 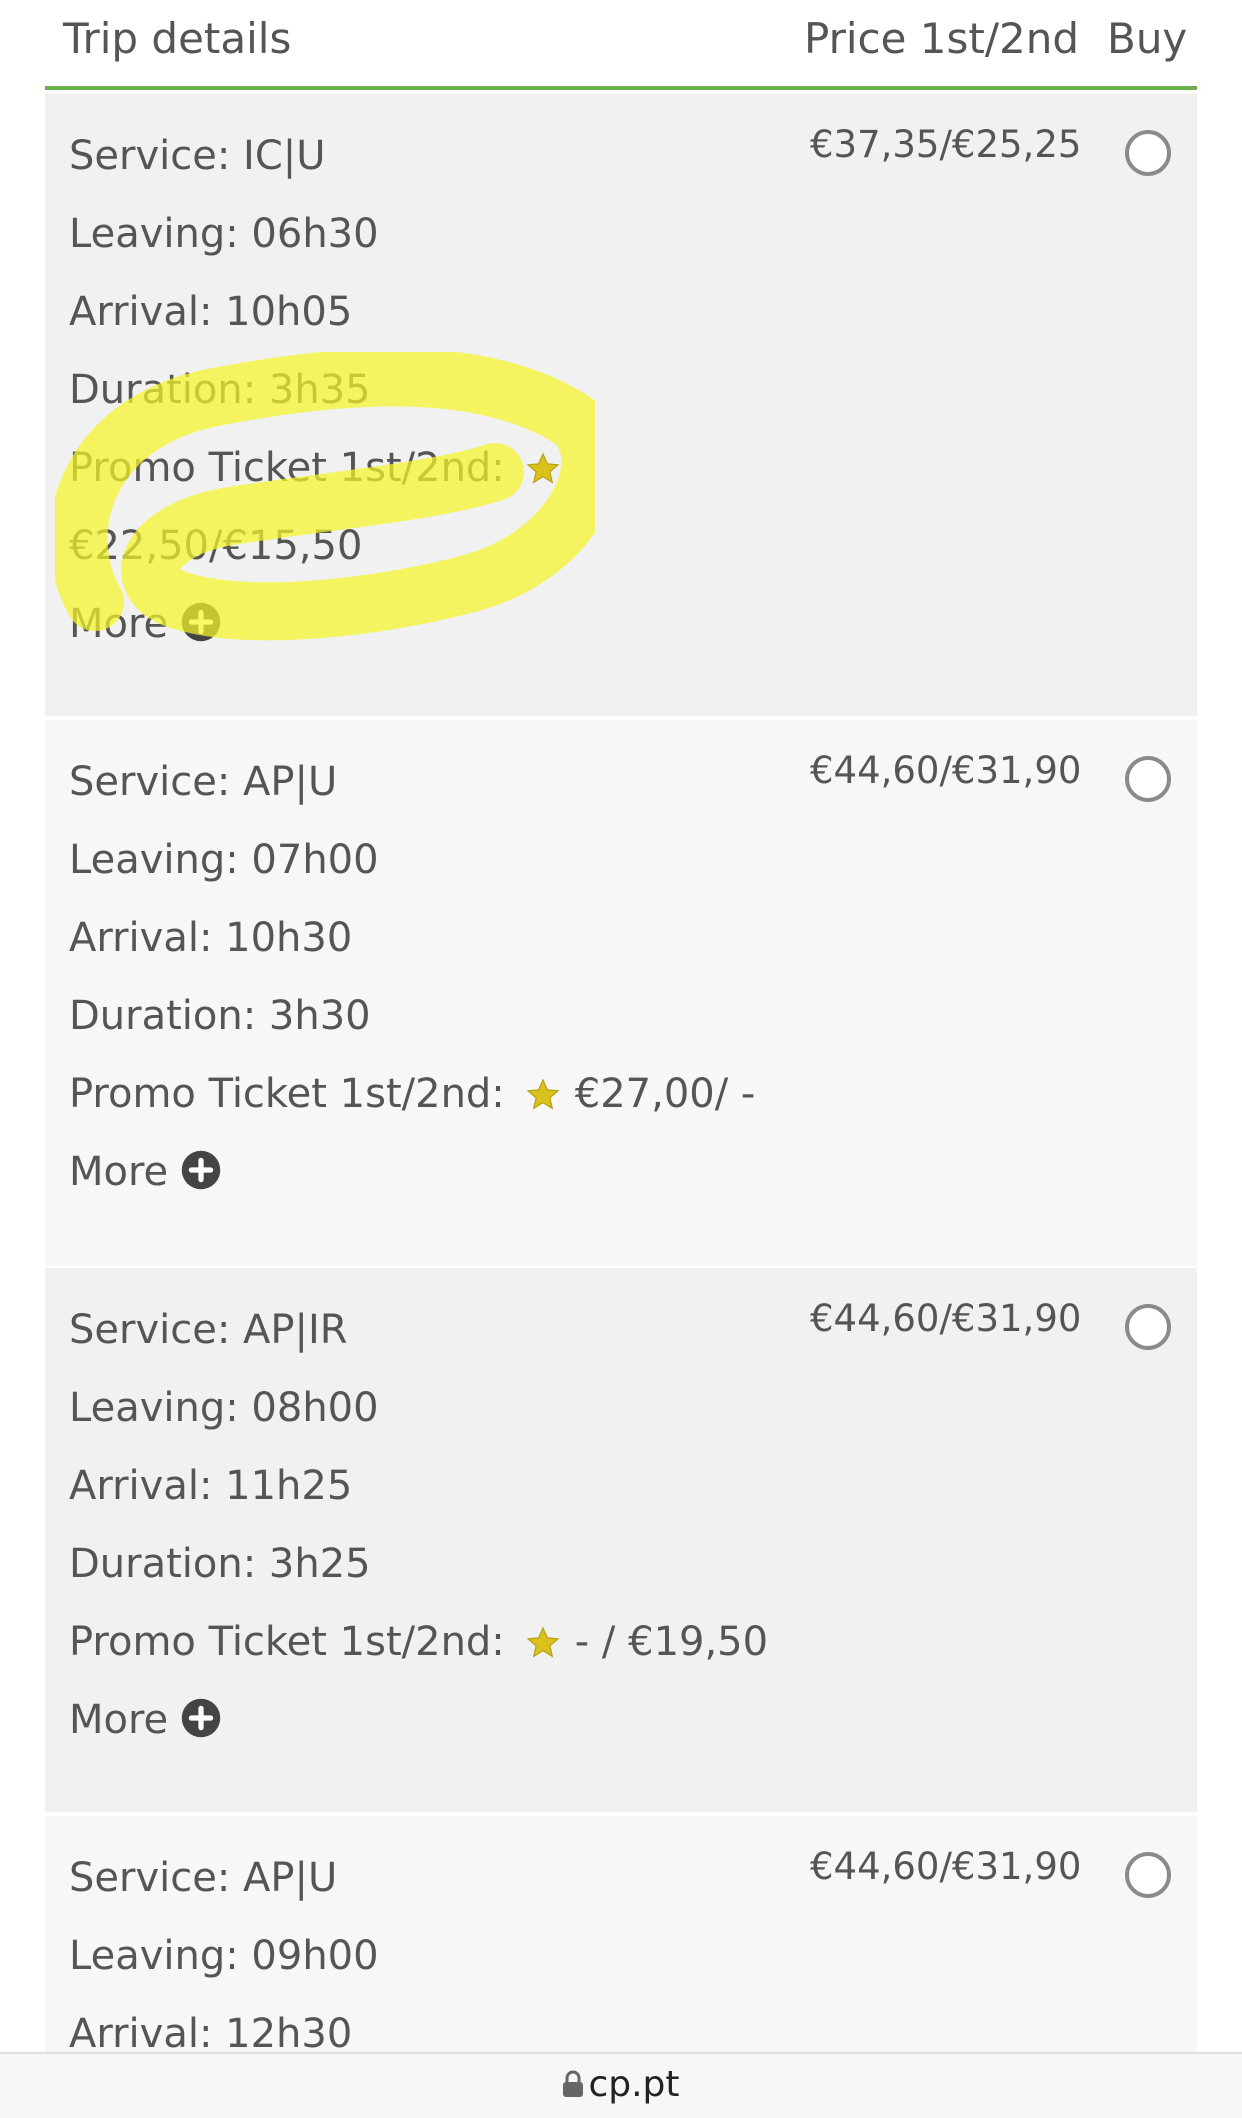 I want to click on promo-value: €22,50/€15,50, so click(x=216, y=546).